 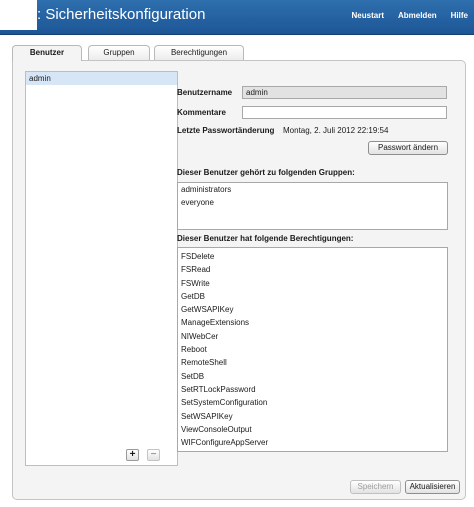 I want to click on nav-help-link: Hilfe, so click(x=459, y=15).